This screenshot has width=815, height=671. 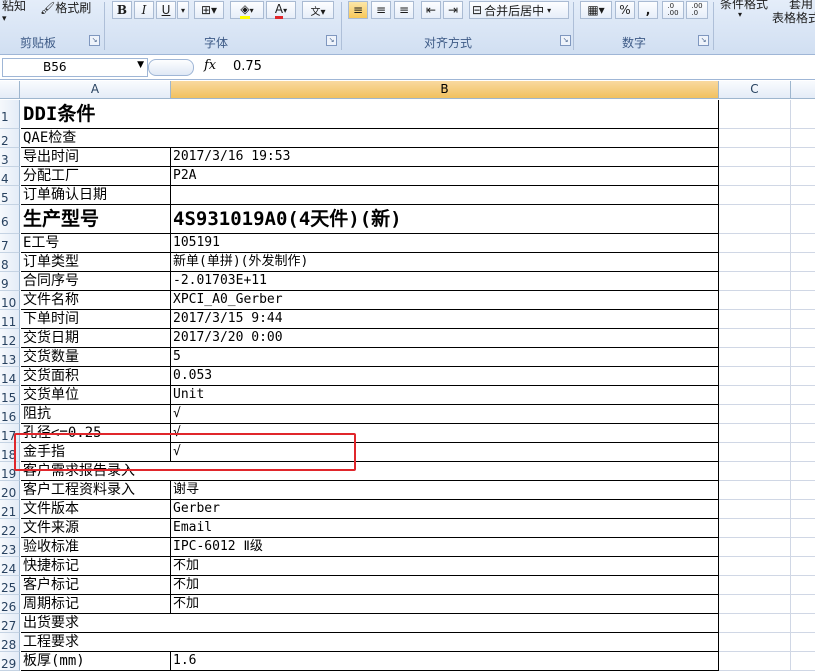 What do you see at coordinates (673, 10) in the screenshot?
I see `increase-decimal-button: .0 .00` at bounding box center [673, 10].